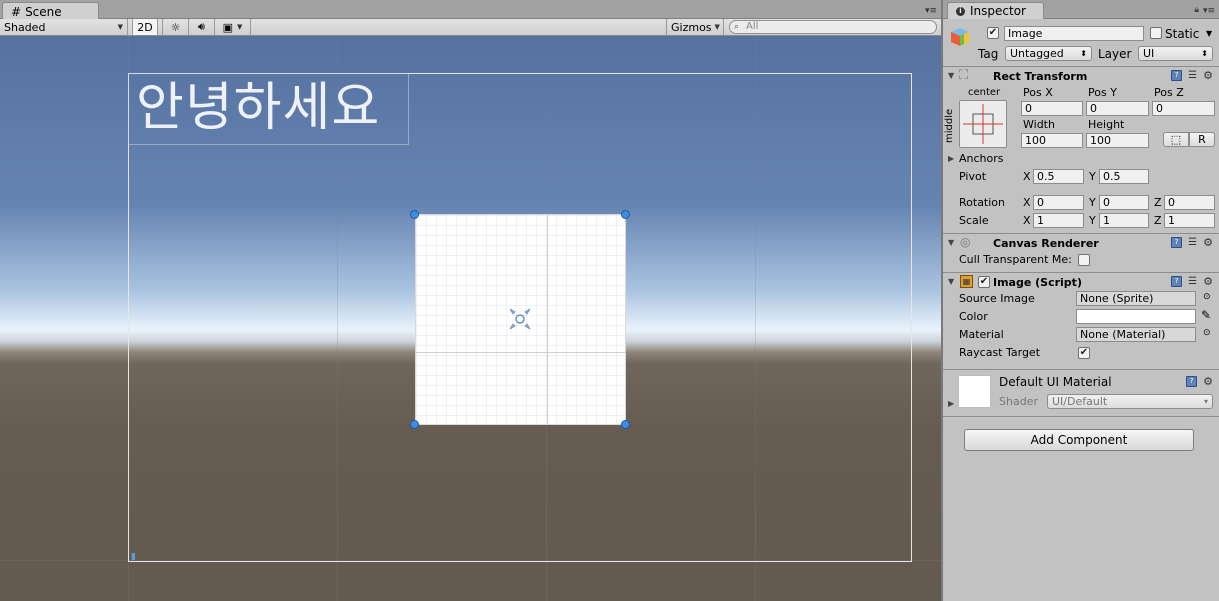 This screenshot has height=601, width=1219. I want to click on chevron-down-icon: ▾, so click(1205, 401).